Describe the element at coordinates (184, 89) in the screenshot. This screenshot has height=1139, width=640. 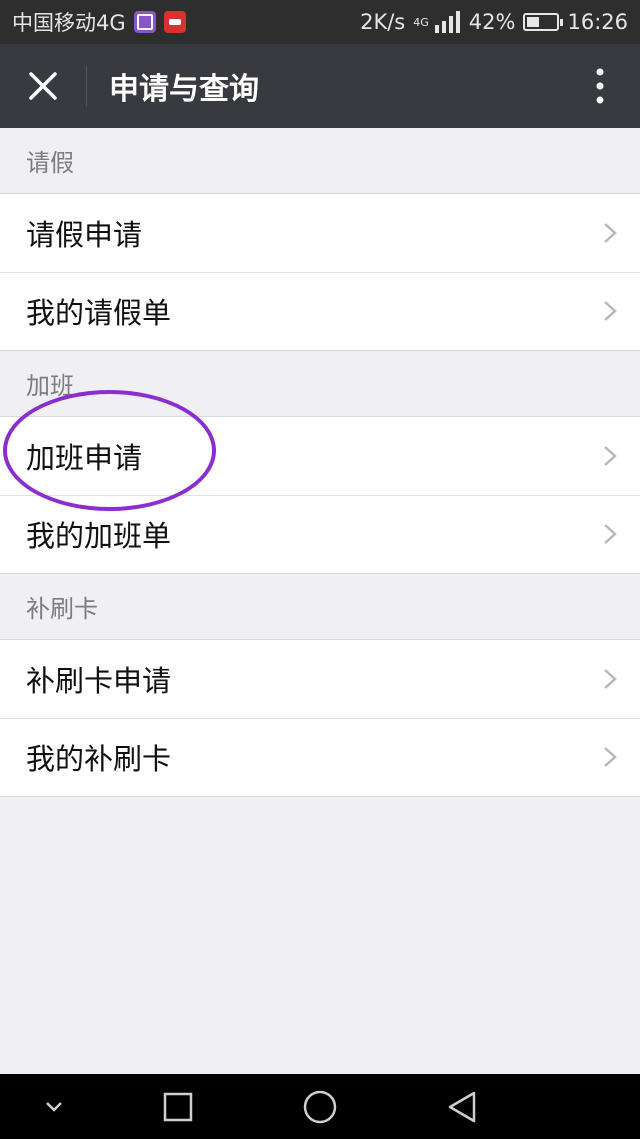
I see `page-title: 申请与查询` at that location.